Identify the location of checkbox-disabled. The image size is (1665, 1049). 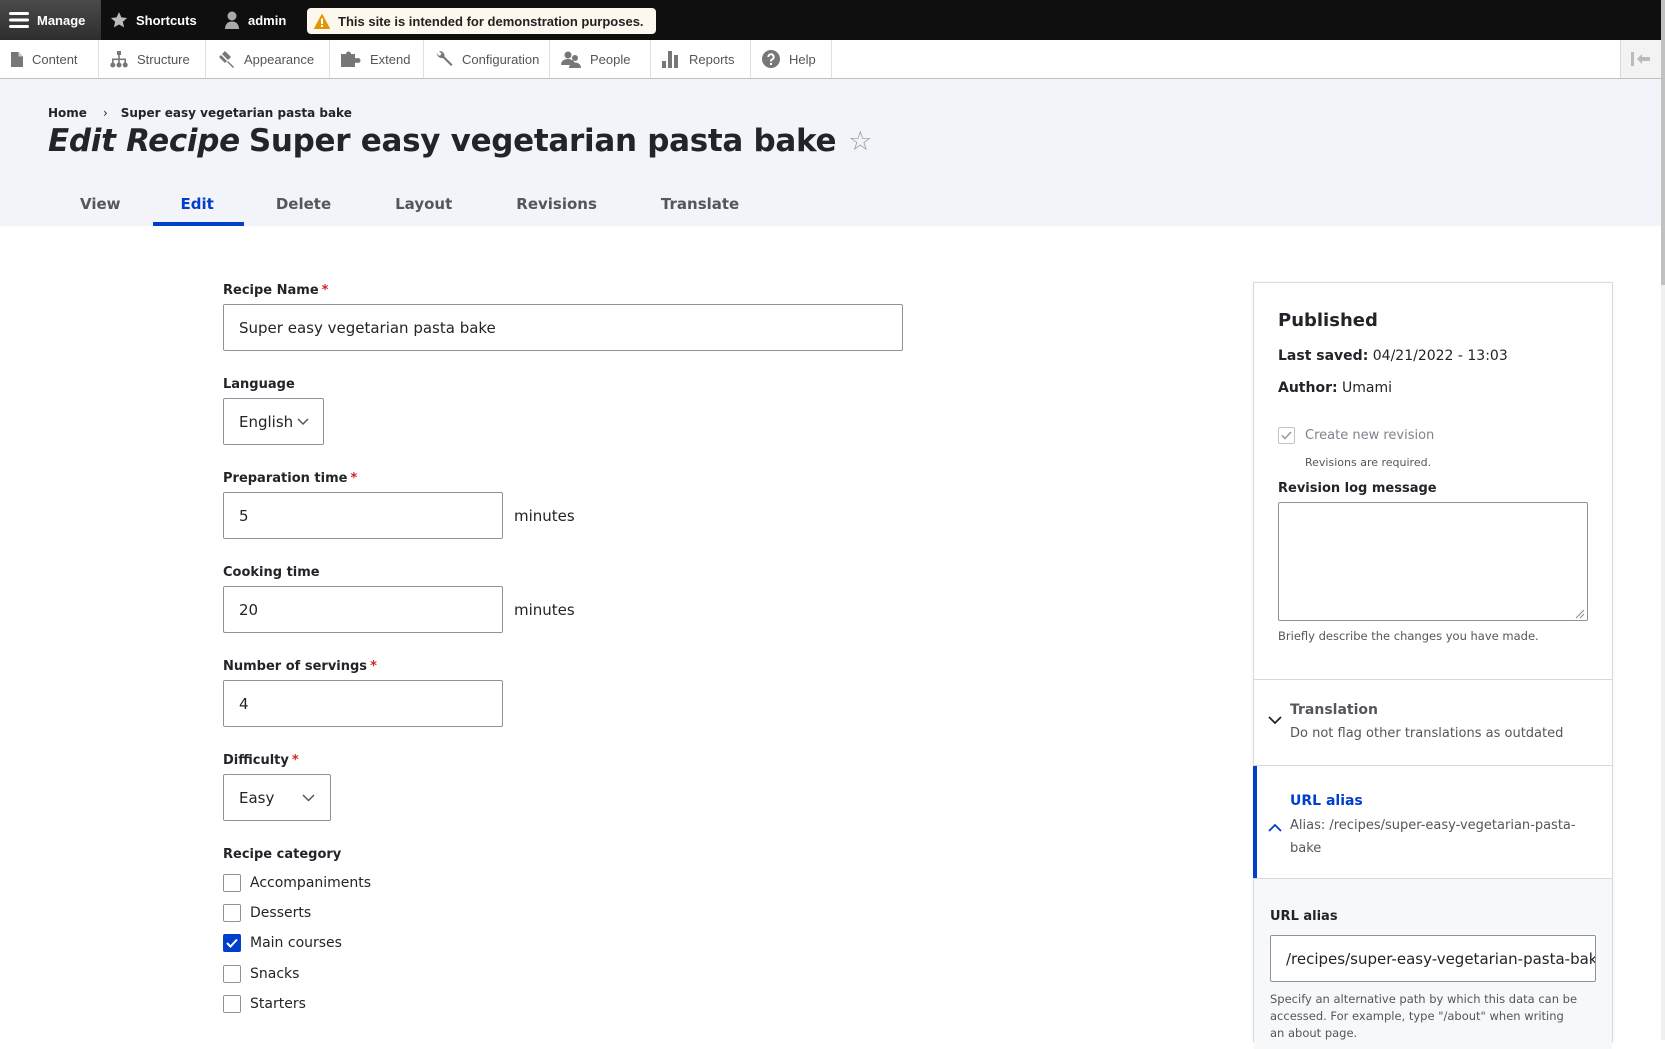
(1286, 435).